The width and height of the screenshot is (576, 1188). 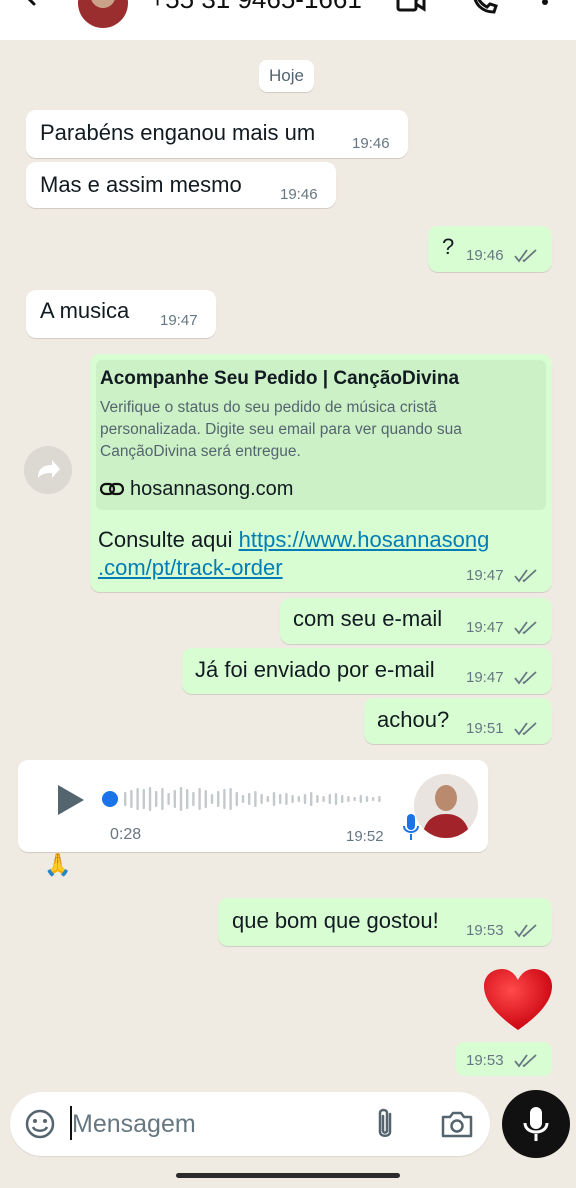 What do you see at coordinates (280, 378) in the screenshot?
I see `link-preview-title: Acompanhe Seu Pedido | CançãoDivina` at bounding box center [280, 378].